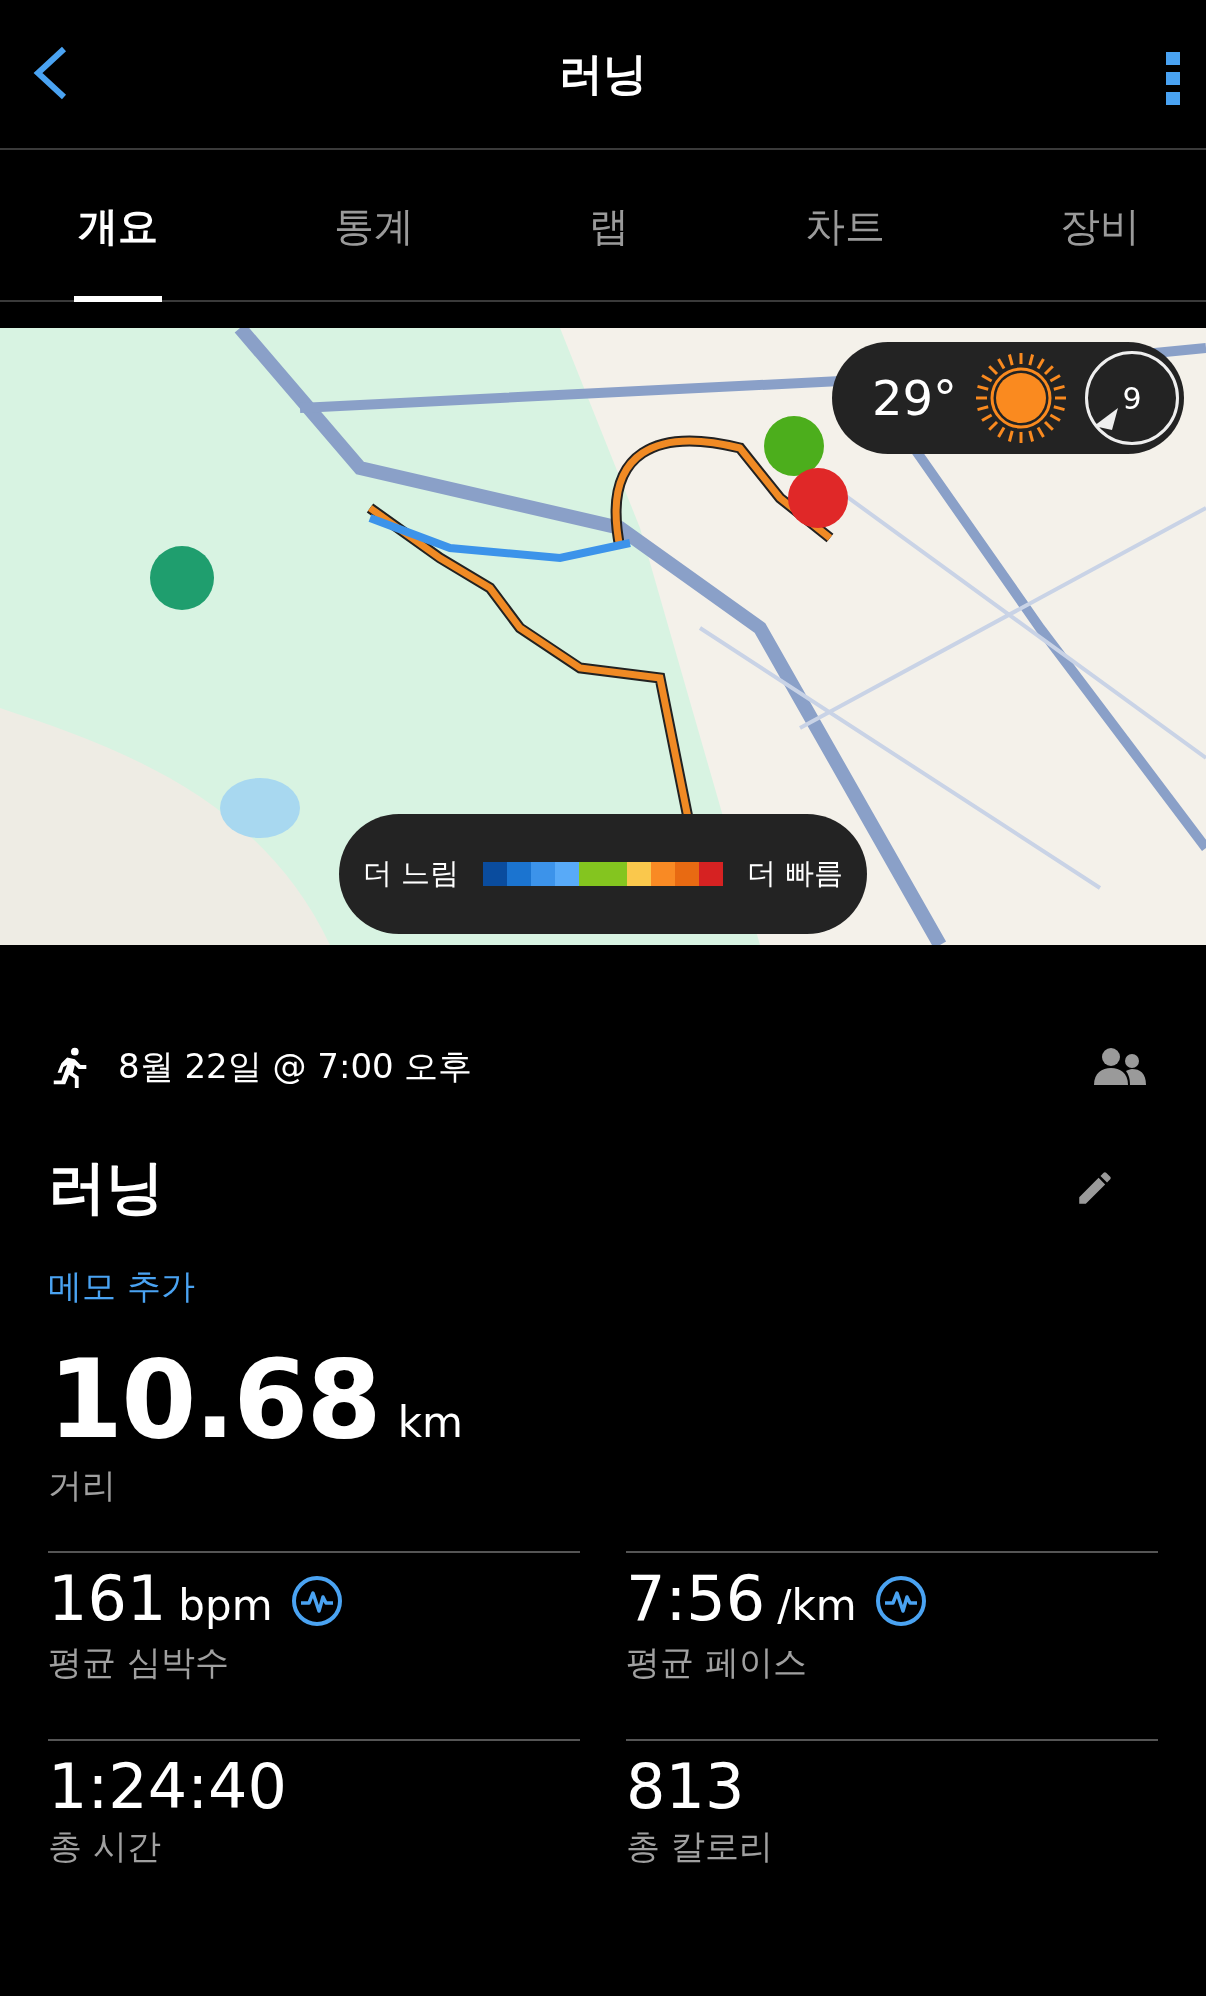  I want to click on legend-label: 더 빠름, so click(795, 874).